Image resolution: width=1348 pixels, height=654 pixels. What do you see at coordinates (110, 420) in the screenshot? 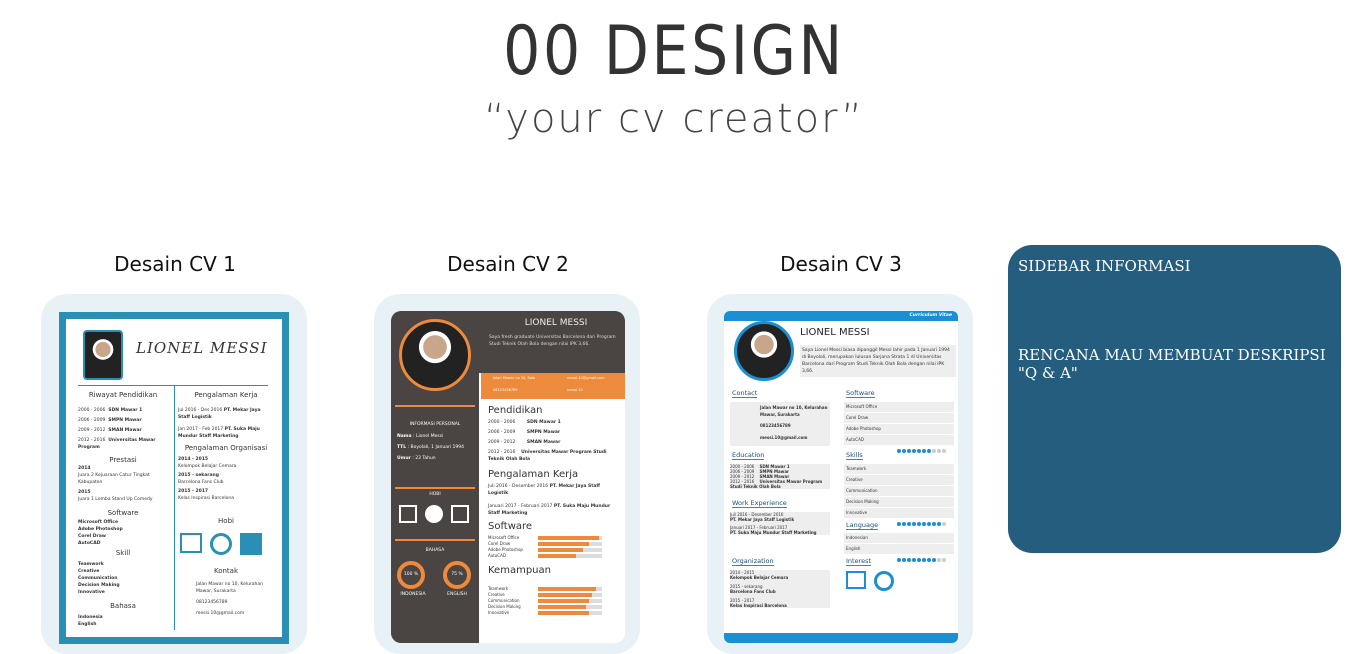
I see `list-item: 2006 - 2009 SMPN Mawar` at bounding box center [110, 420].